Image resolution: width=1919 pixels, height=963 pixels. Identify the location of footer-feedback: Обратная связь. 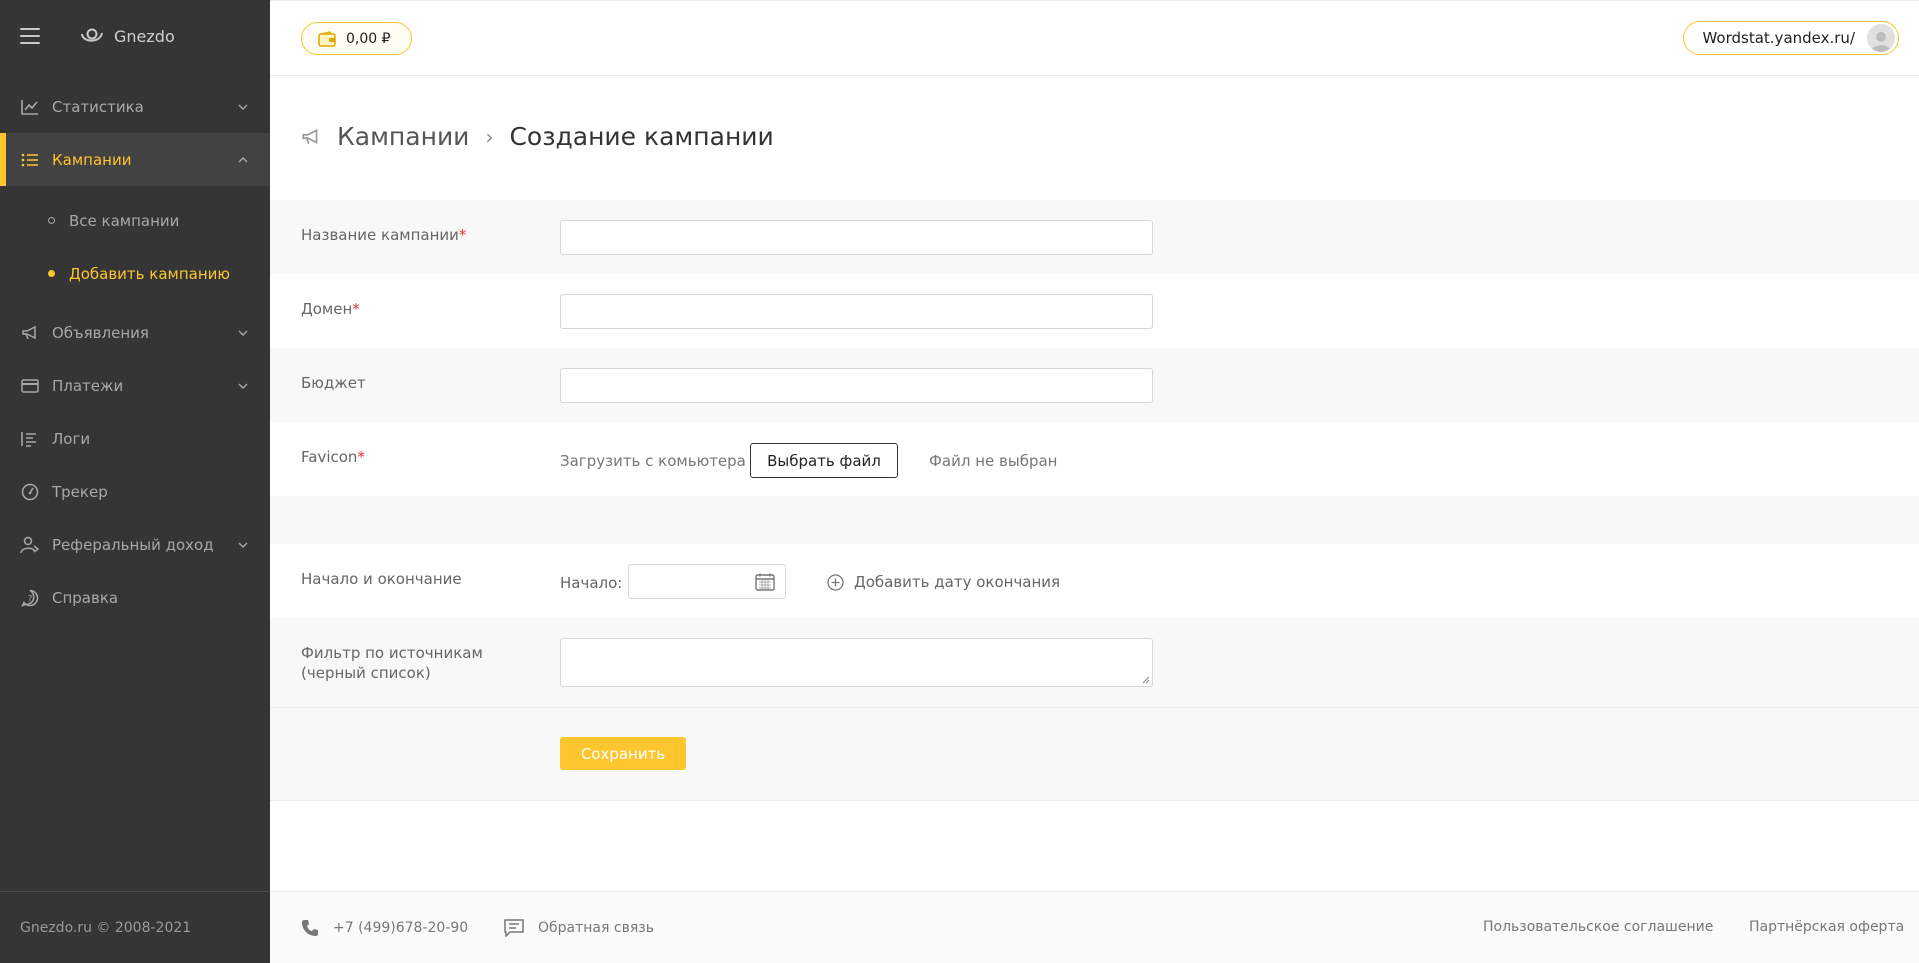
(579, 928).